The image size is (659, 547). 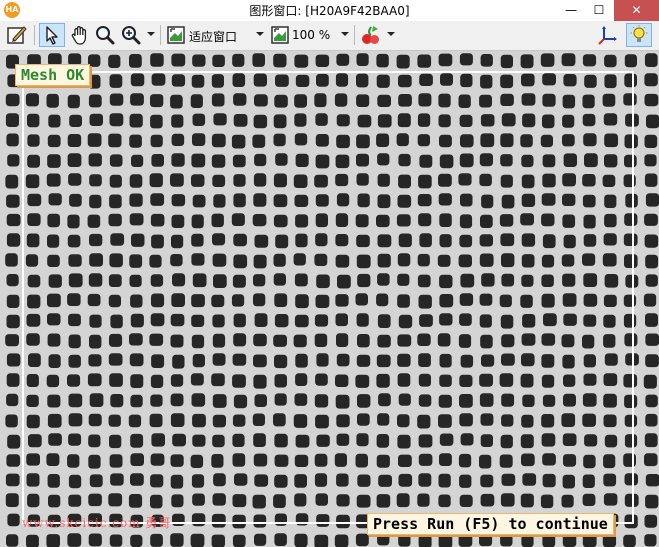 I want to click on color-icon, so click(x=371, y=35).